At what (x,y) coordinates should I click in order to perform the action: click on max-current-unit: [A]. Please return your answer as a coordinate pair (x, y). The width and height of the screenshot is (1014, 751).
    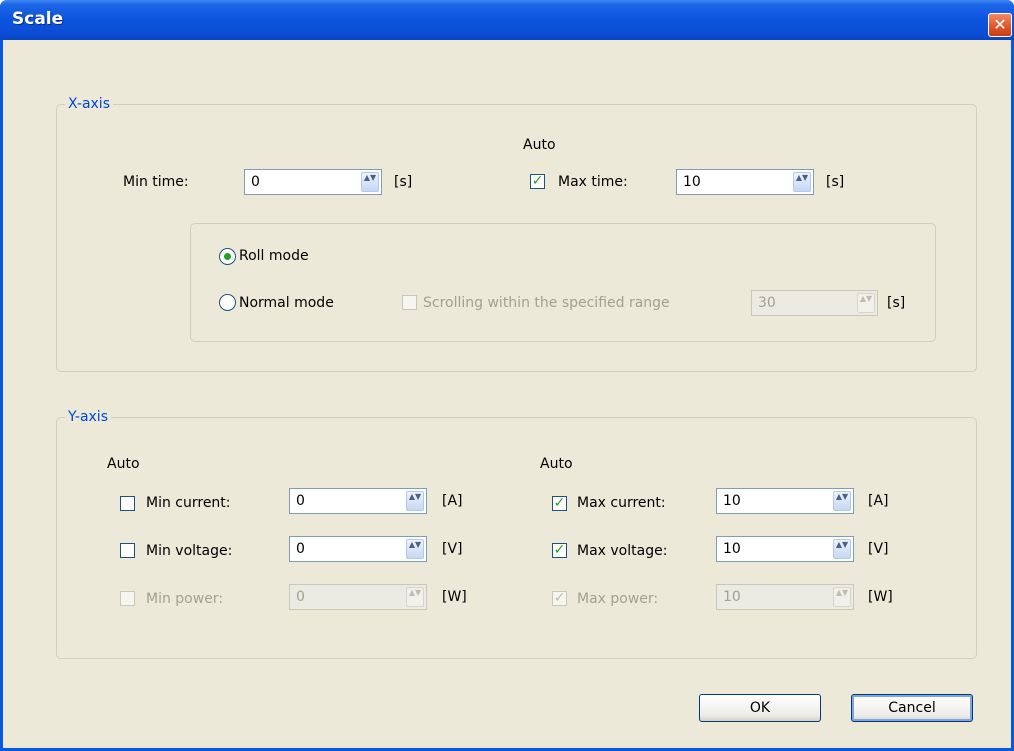
    Looking at the image, I should click on (878, 501).